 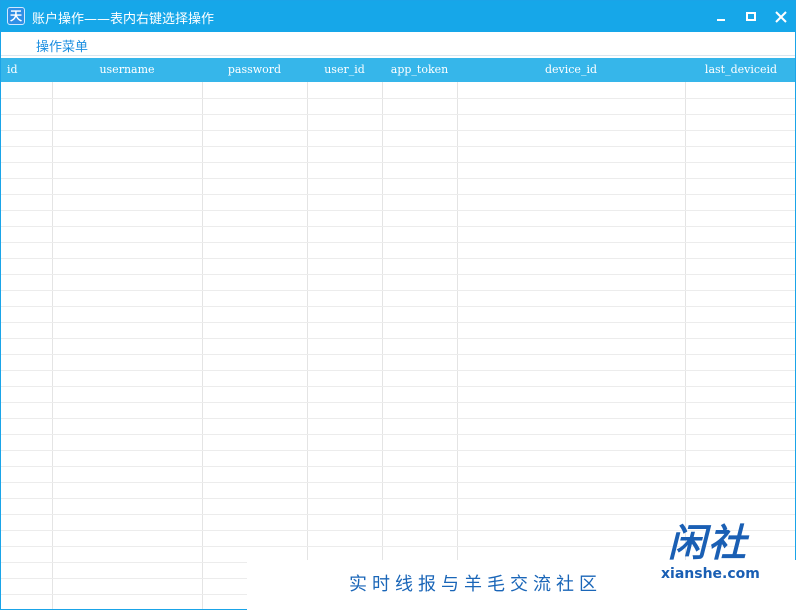 I want to click on column-header-password: password, so click(x=254, y=70).